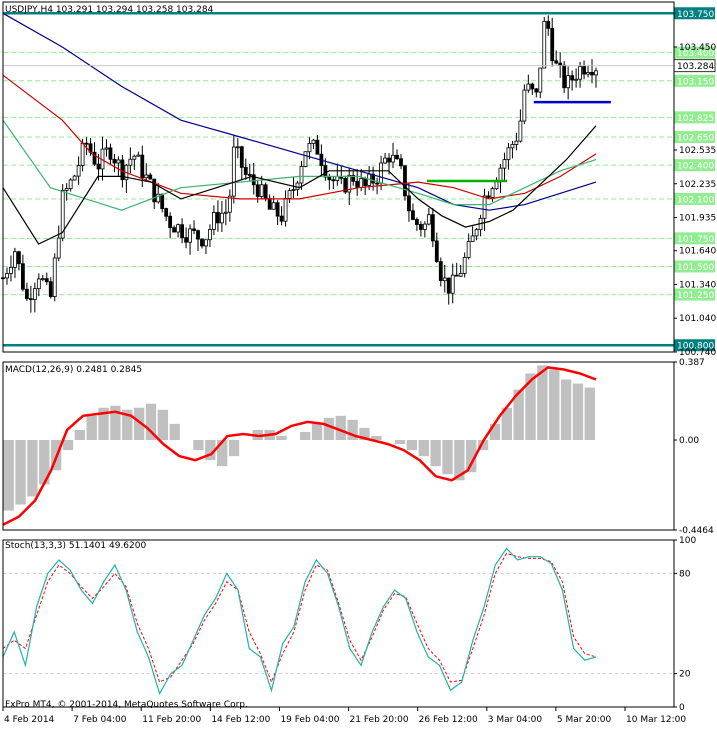  Describe the element at coordinates (696, 531) in the screenshot. I see `macd-tick-label: -0.4464` at that location.